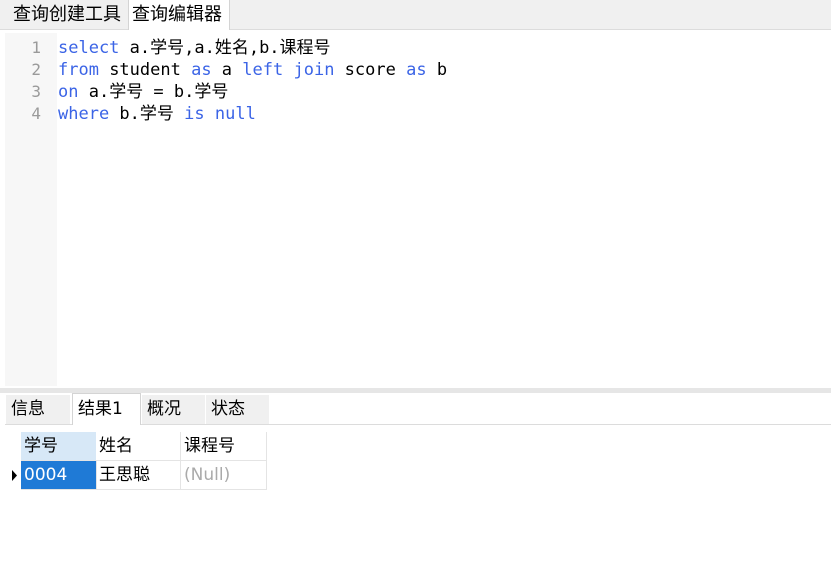 The width and height of the screenshot is (831, 565). I want to click on sql-keyword: left, so click(263, 70).